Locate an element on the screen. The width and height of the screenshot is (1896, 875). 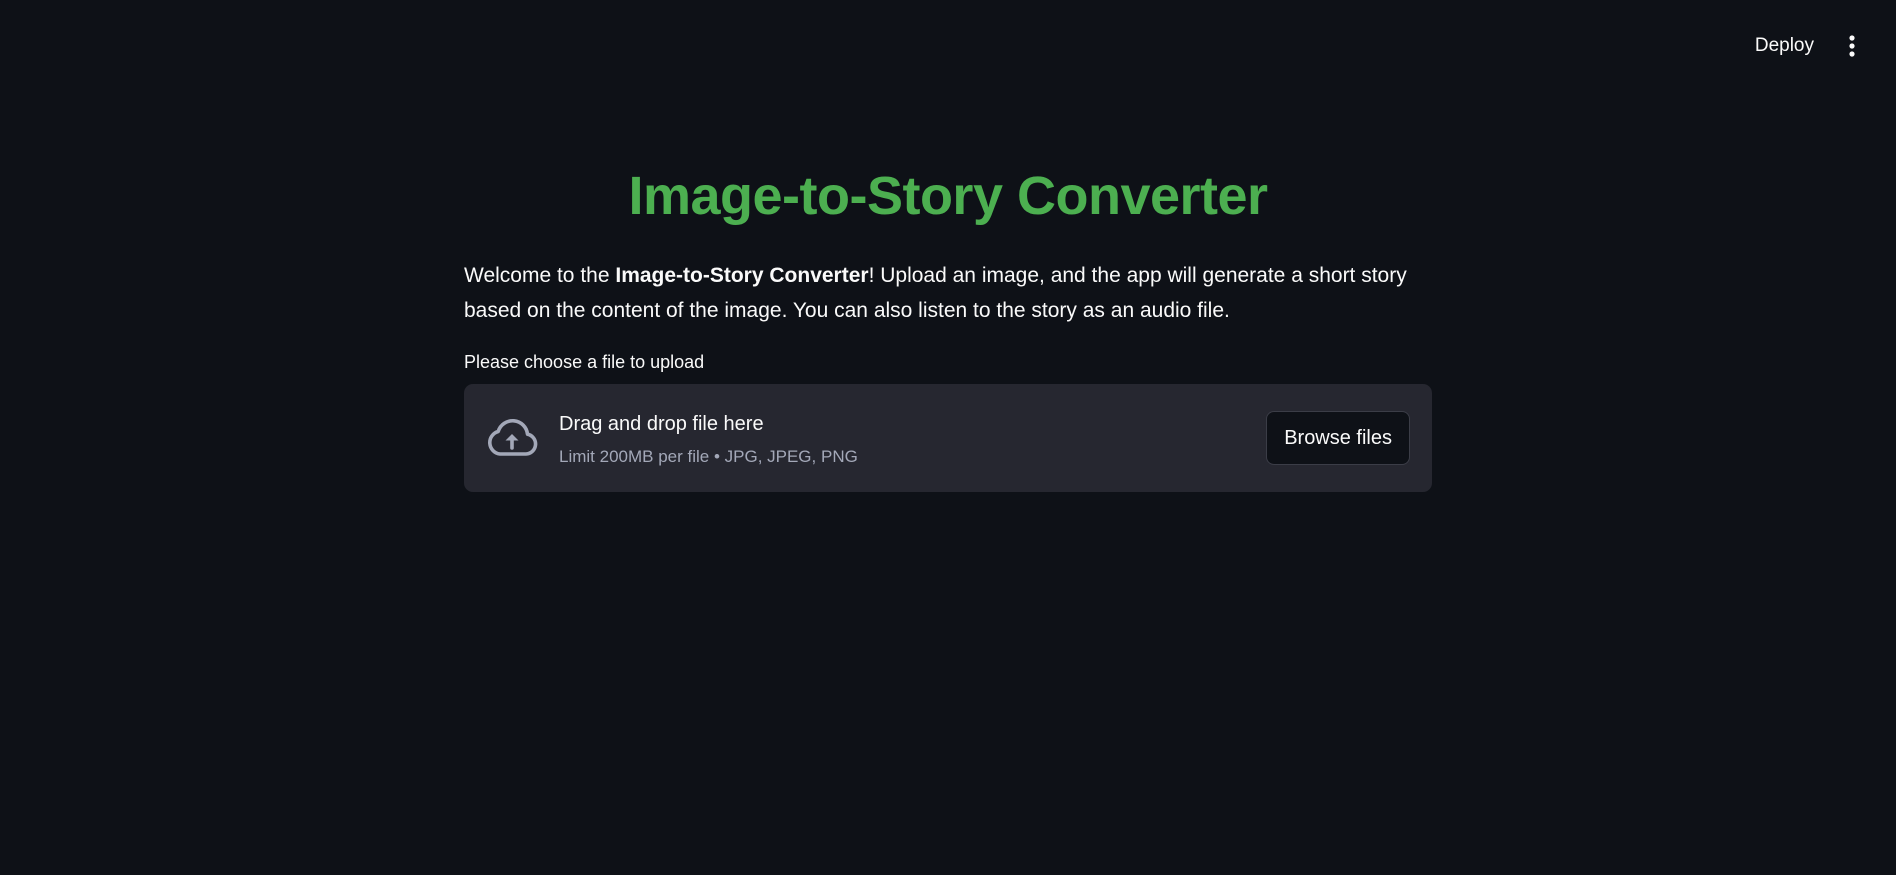
intro-app-name: Image-to-Story Converter is located at coordinates (742, 275).